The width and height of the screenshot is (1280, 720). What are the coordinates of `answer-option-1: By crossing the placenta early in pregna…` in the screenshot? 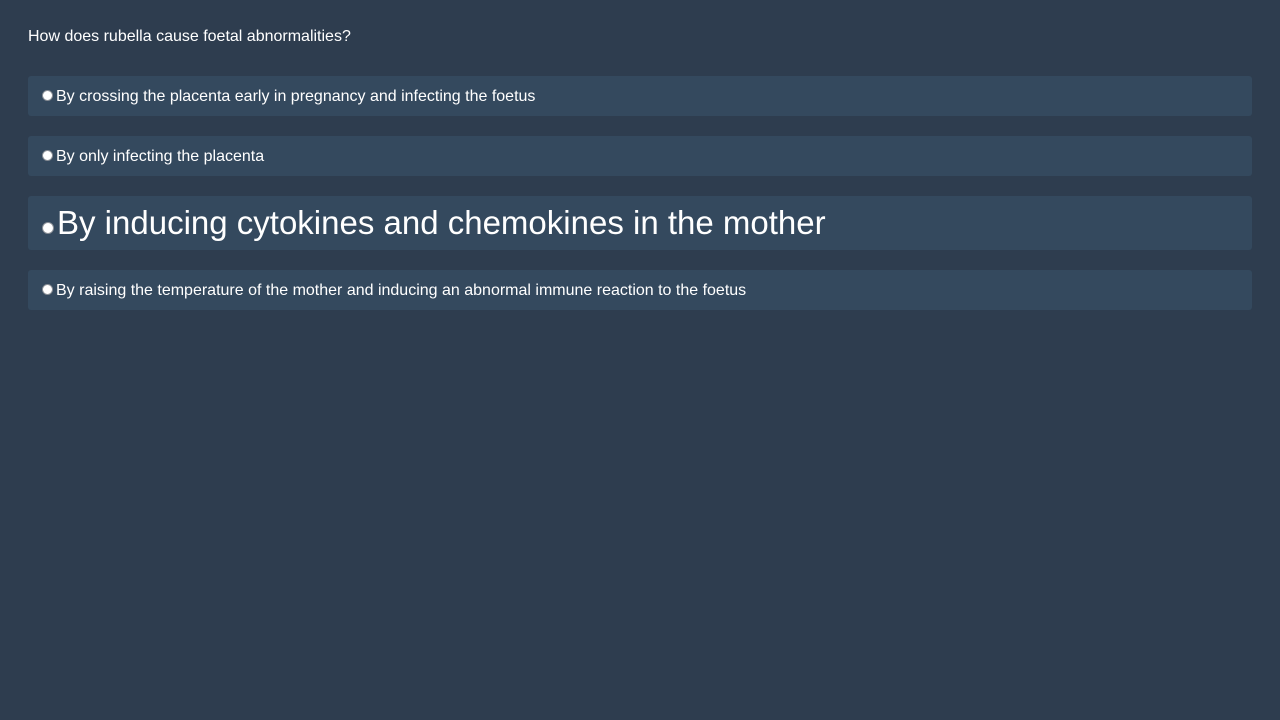 It's located at (640, 96).